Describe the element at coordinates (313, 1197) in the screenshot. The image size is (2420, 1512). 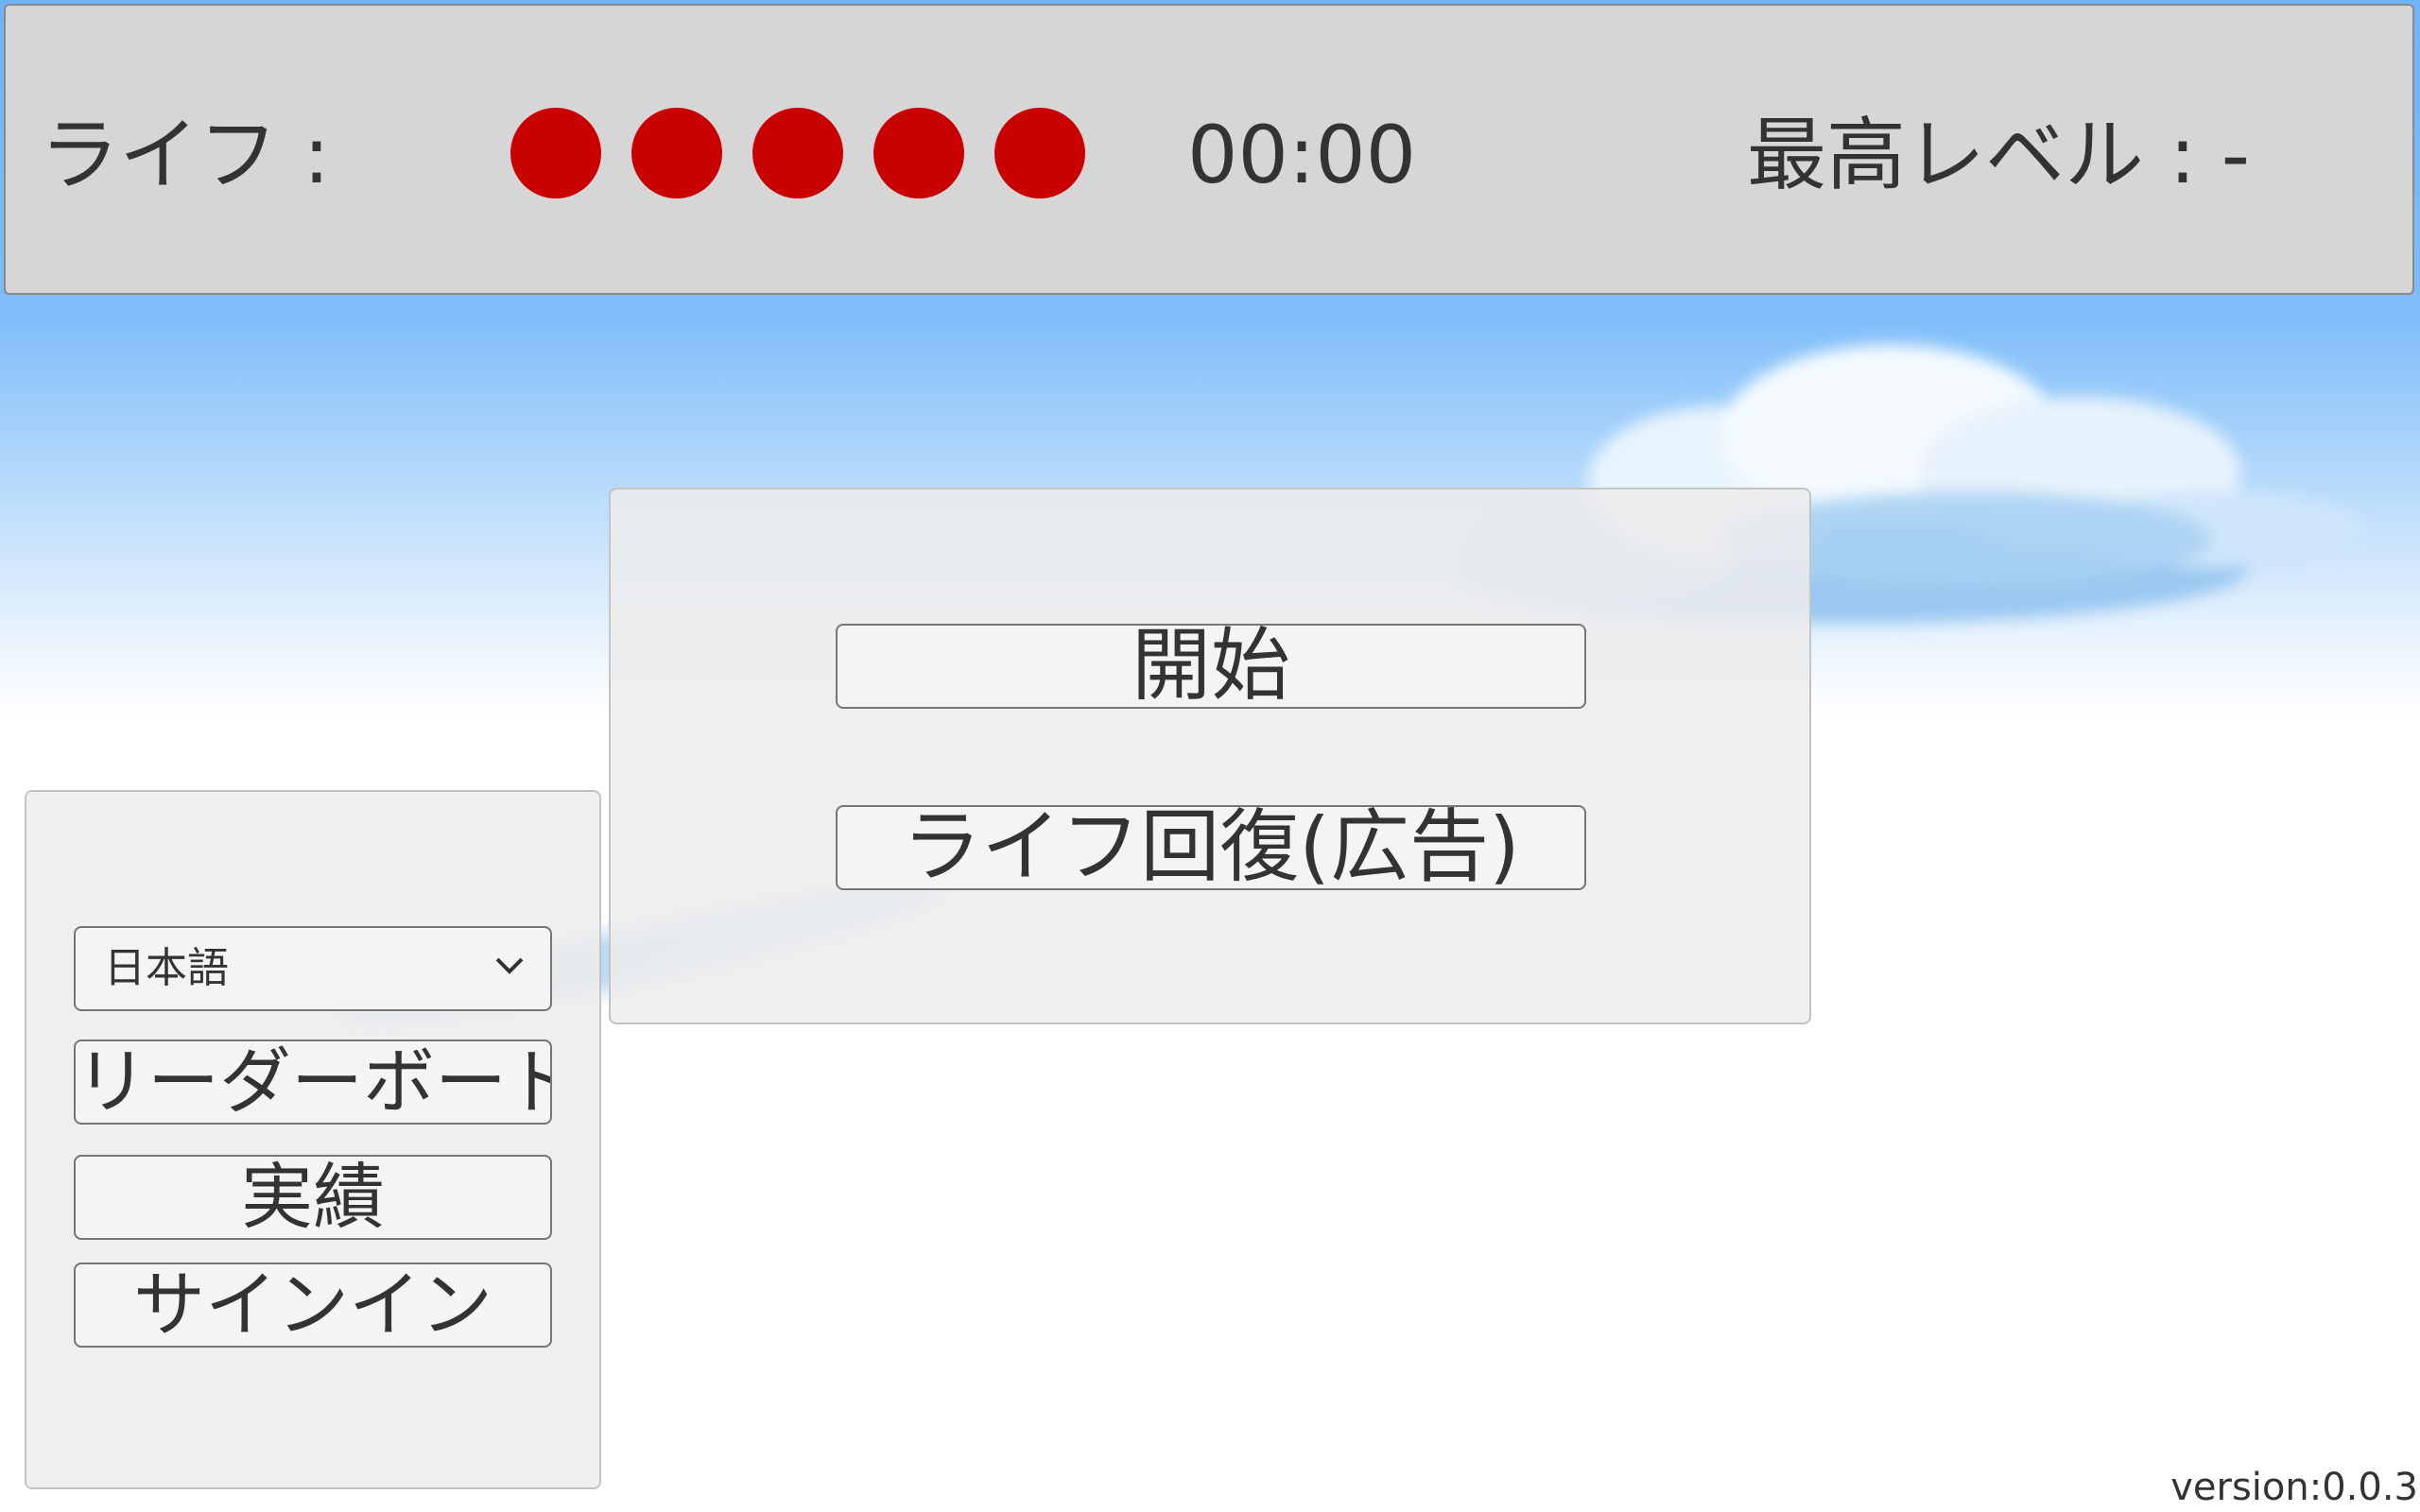
I see `achievements-button: 実績` at that location.